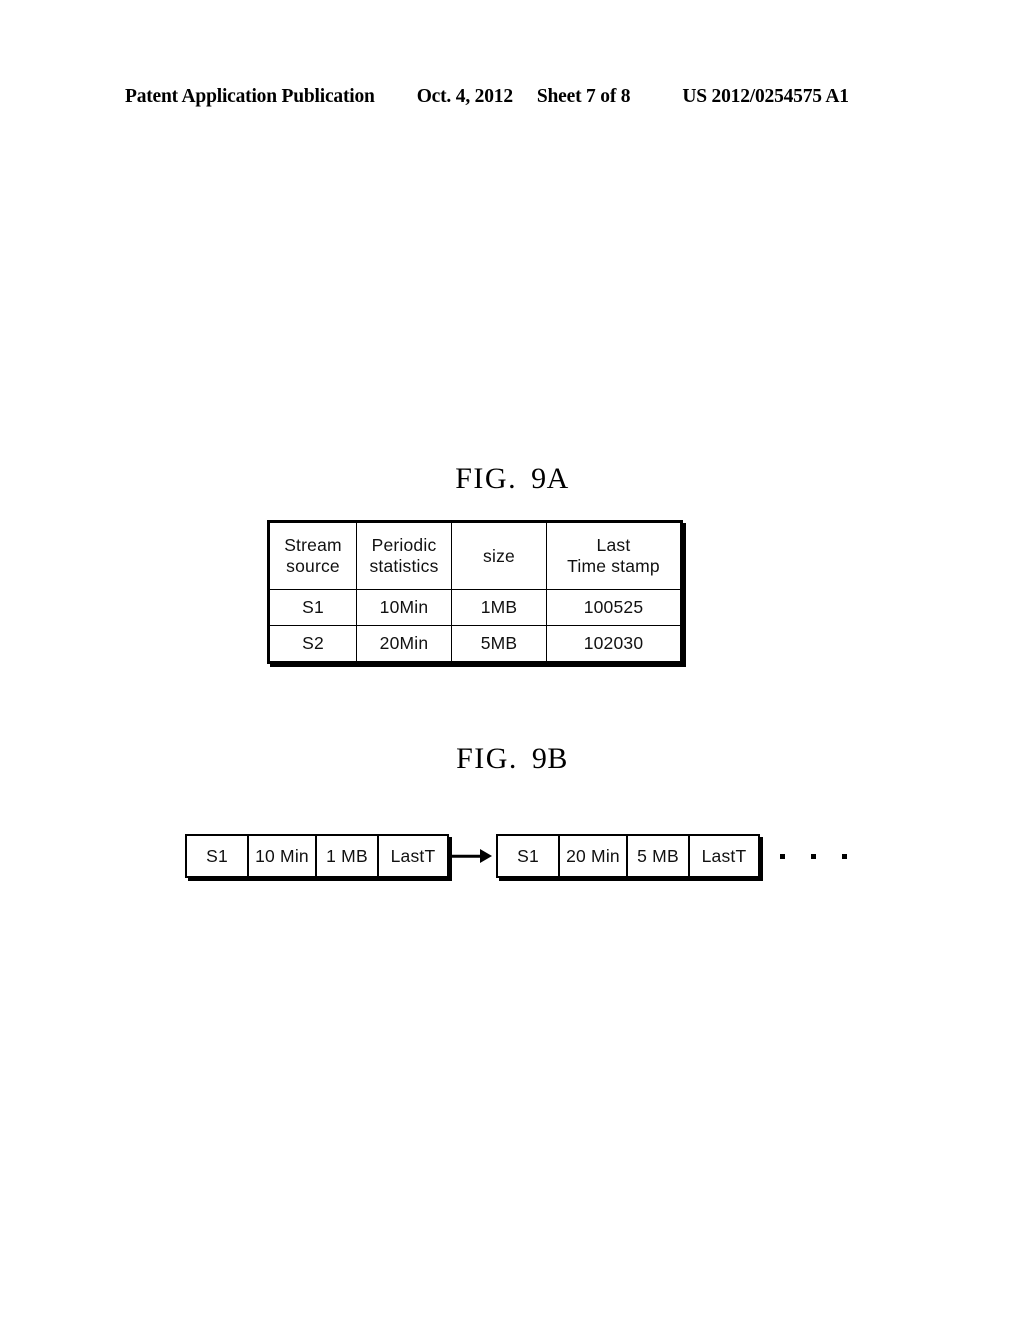  Describe the element at coordinates (499, 607) in the screenshot. I see `cell-size: 1MB` at that location.